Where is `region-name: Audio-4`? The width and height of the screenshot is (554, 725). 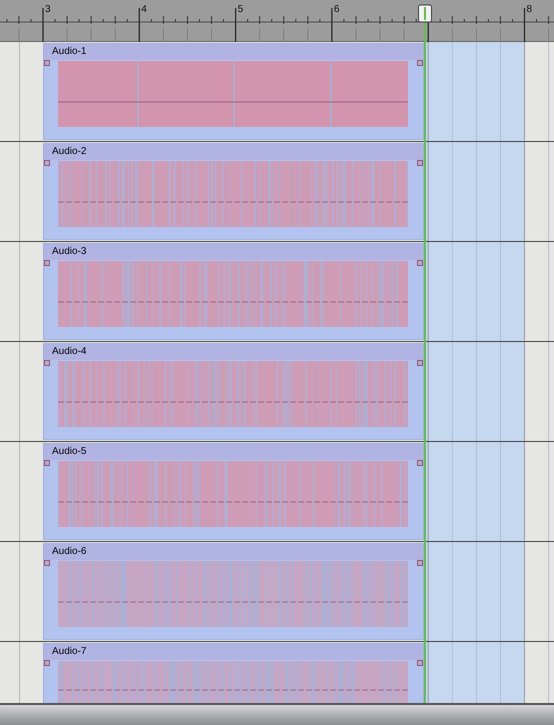
region-name: Audio-4 is located at coordinates (69, 352).